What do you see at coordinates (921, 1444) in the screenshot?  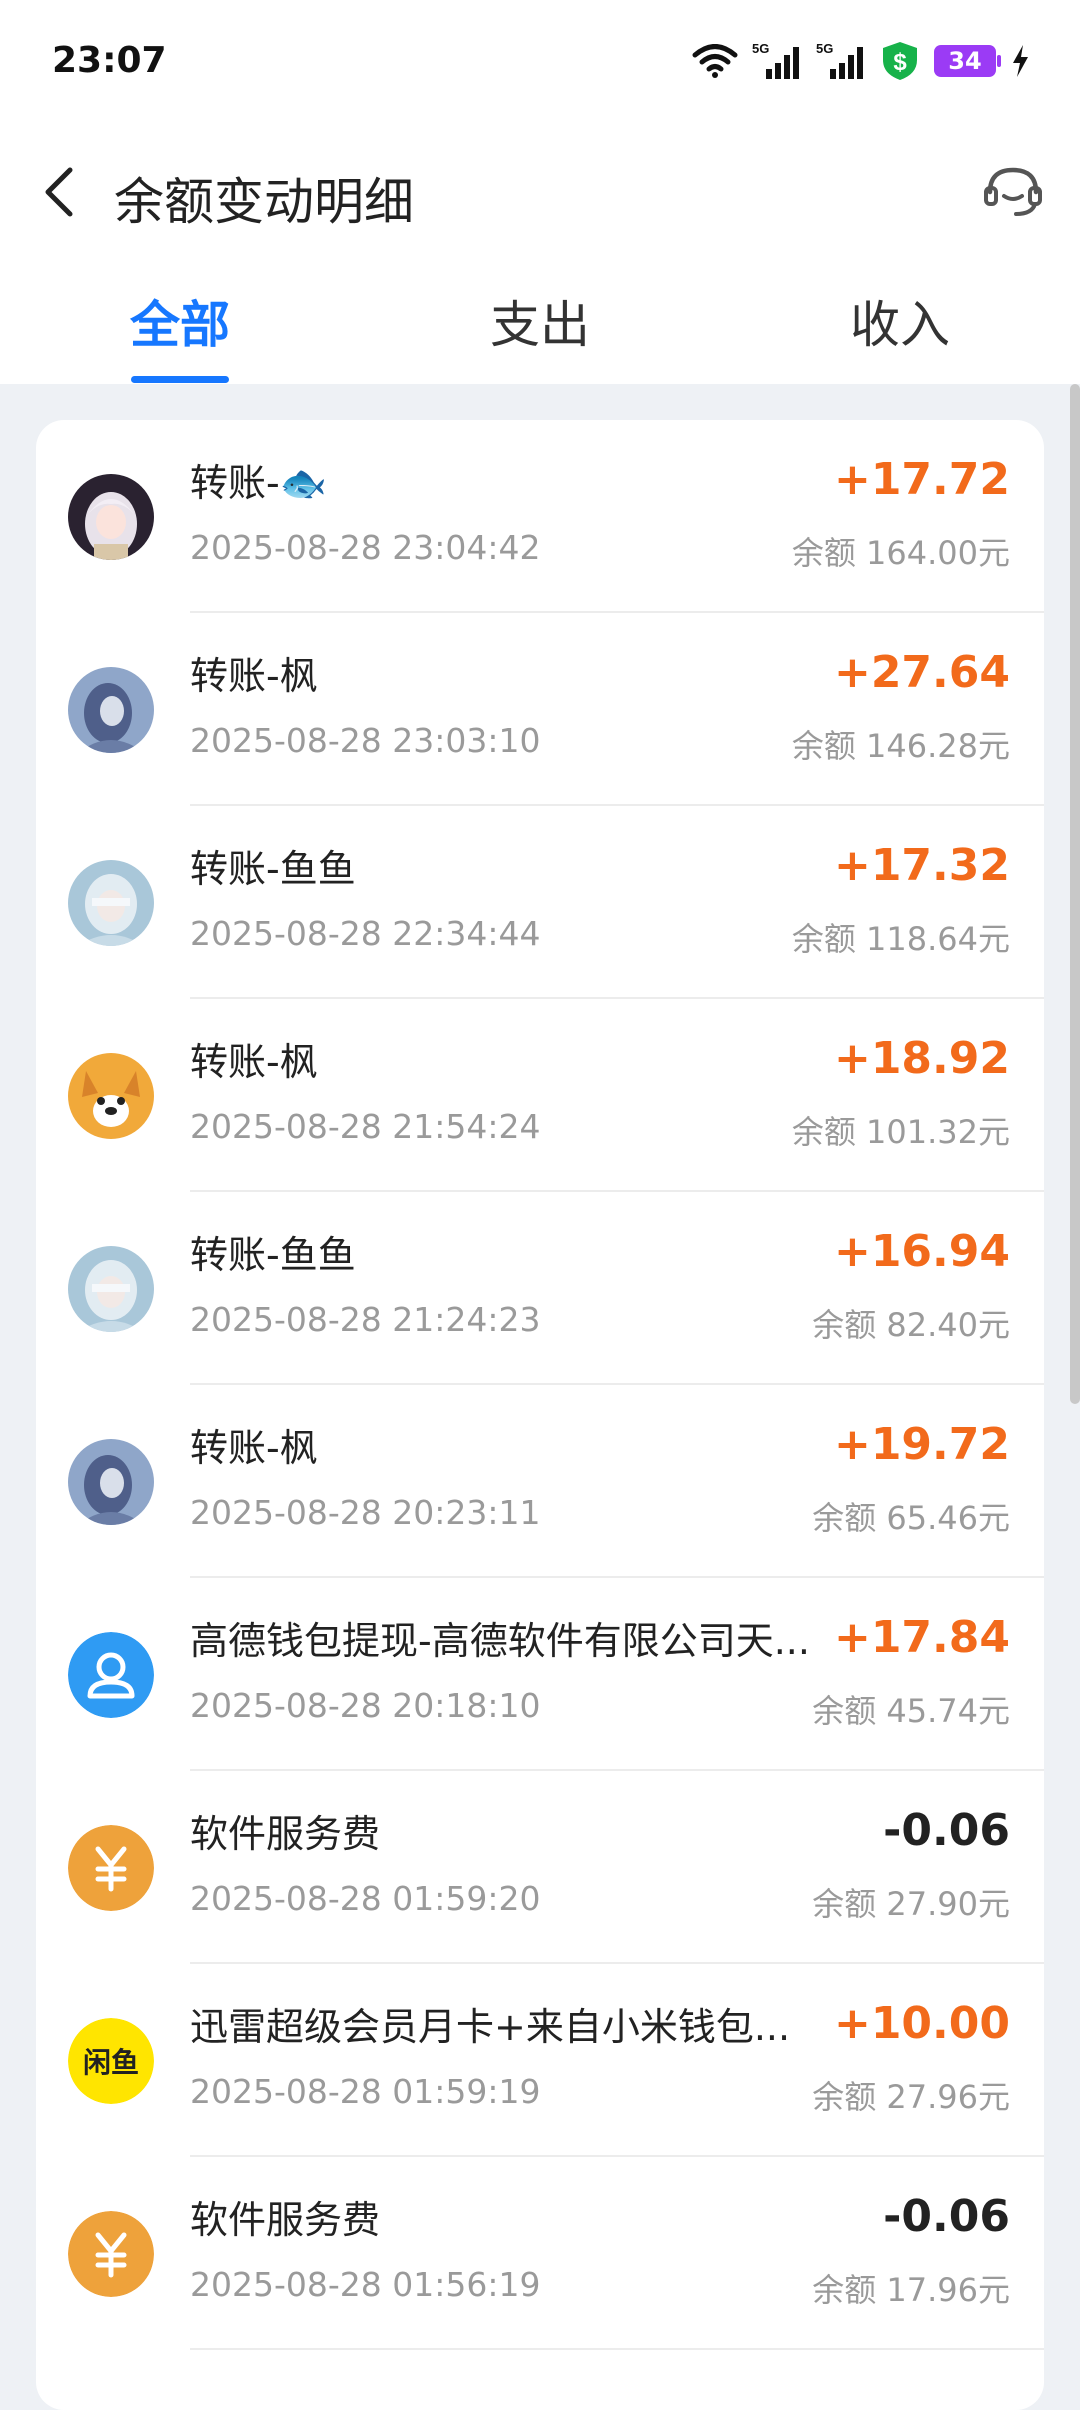 I see `transaction-amount: +19.72` at bounding box center [921, 1444].